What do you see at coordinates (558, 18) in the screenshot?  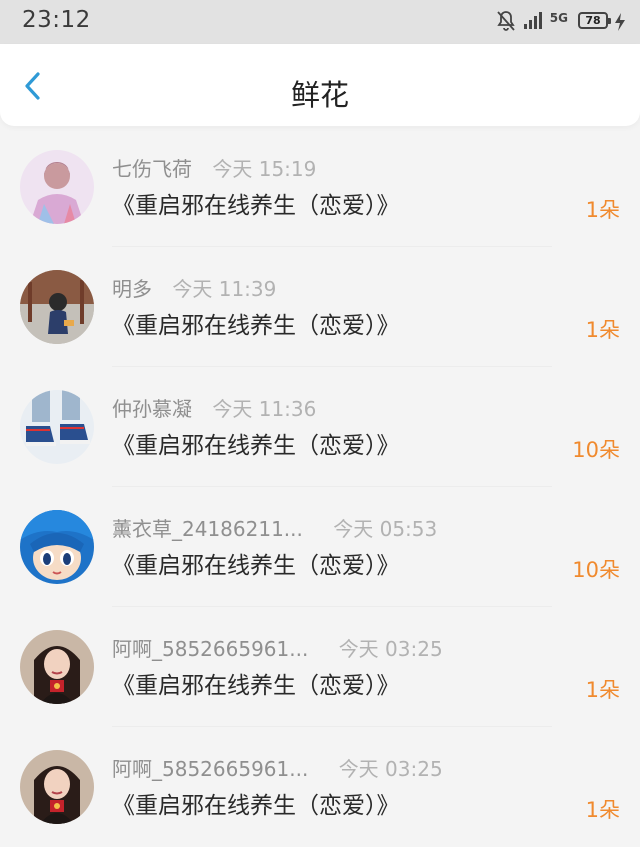 I see `network-5g-icon: 5G` at bounding box center [558, 18].